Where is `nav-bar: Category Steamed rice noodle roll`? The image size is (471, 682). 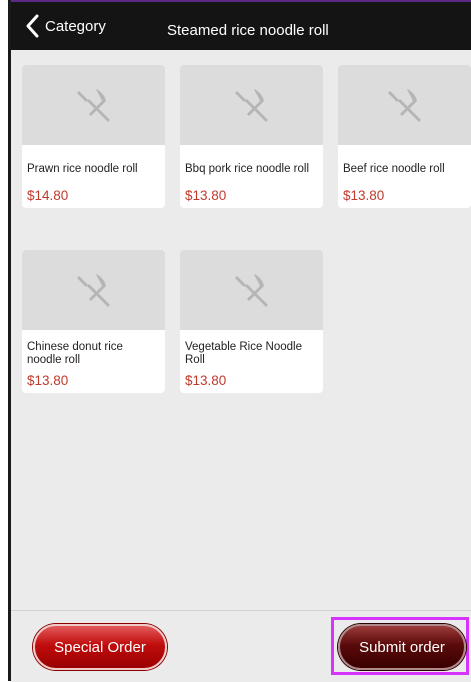 nav-bar: Category Steamed rice noodle roll is located at coordinates (241, 26).